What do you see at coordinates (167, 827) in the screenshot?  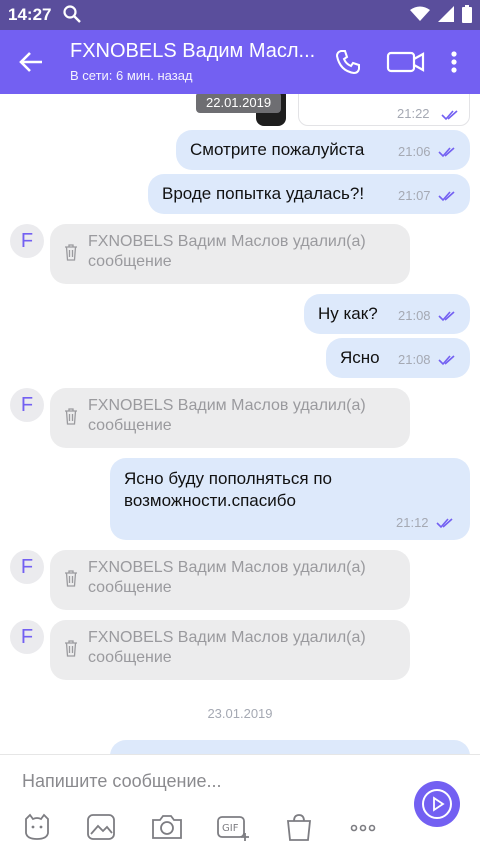 I see `camera-icon` at bounding box center [167, 827].